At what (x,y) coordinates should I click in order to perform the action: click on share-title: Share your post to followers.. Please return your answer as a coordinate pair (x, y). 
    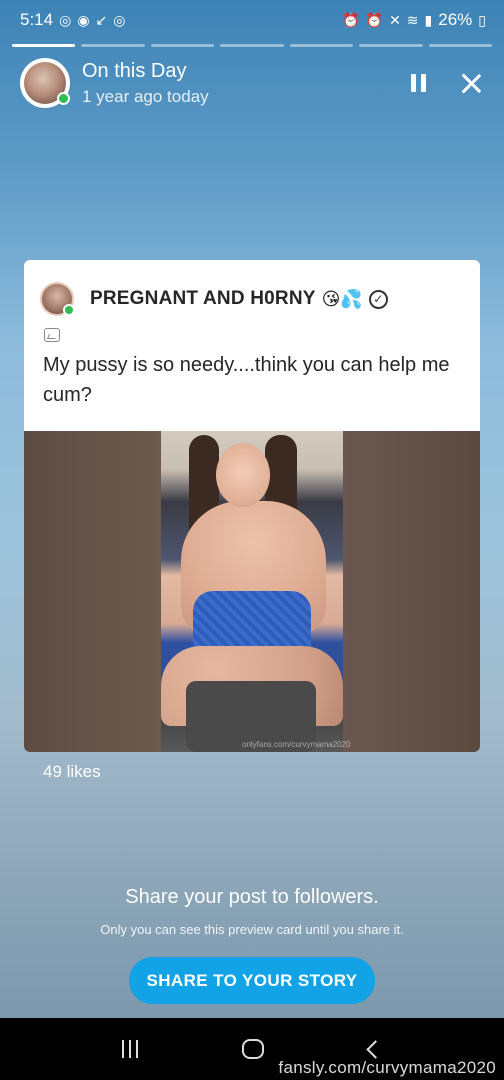
    Looking at the image, I should click on (252, 897).